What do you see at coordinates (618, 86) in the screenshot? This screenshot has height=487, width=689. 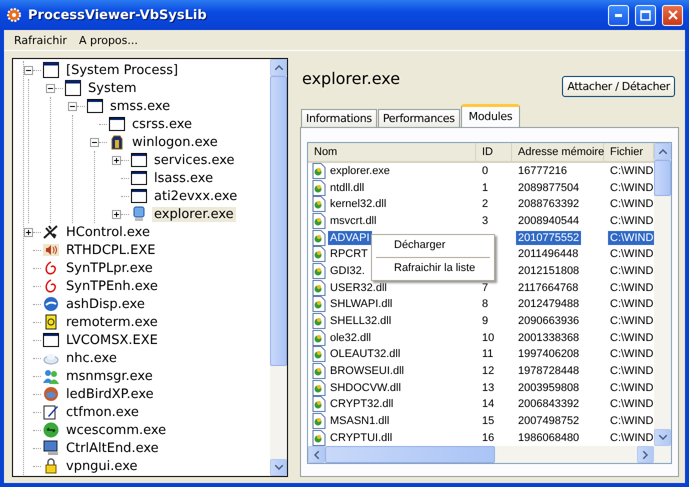 I see `attach-button: Attacher / Détacher` at bounding box center [618, 86].